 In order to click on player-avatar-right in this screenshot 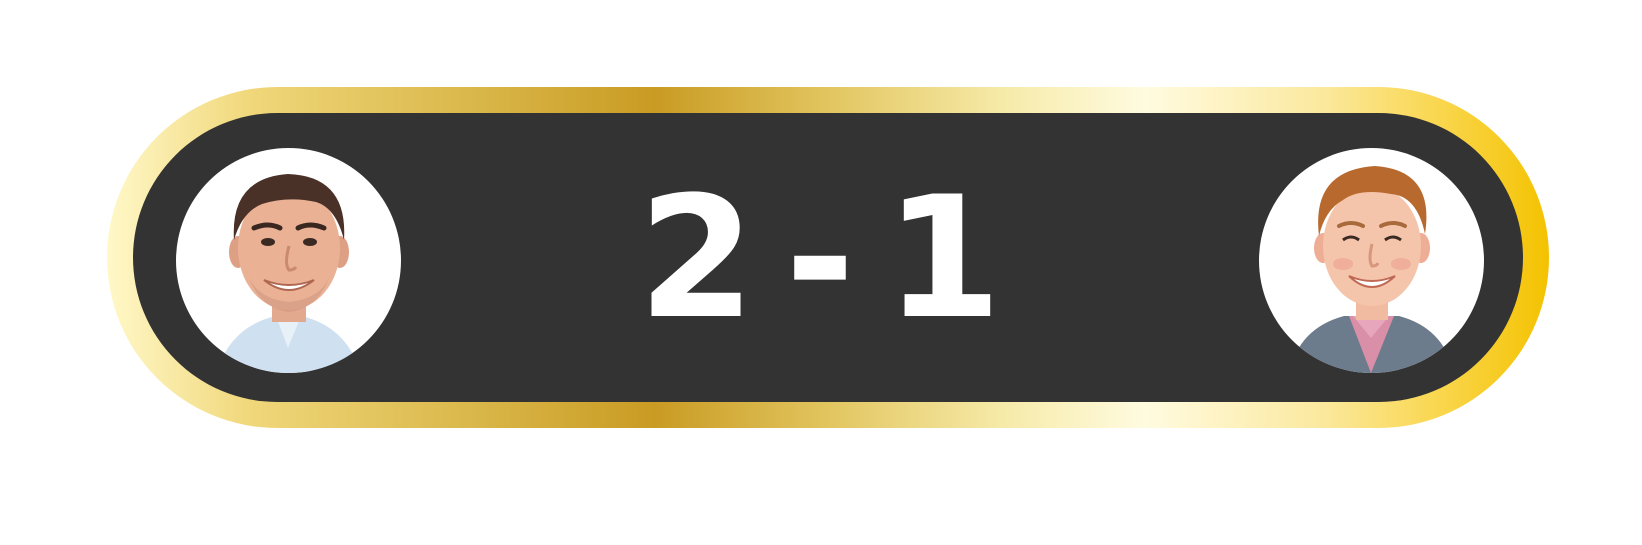, I will do `click(1371, 260)`.